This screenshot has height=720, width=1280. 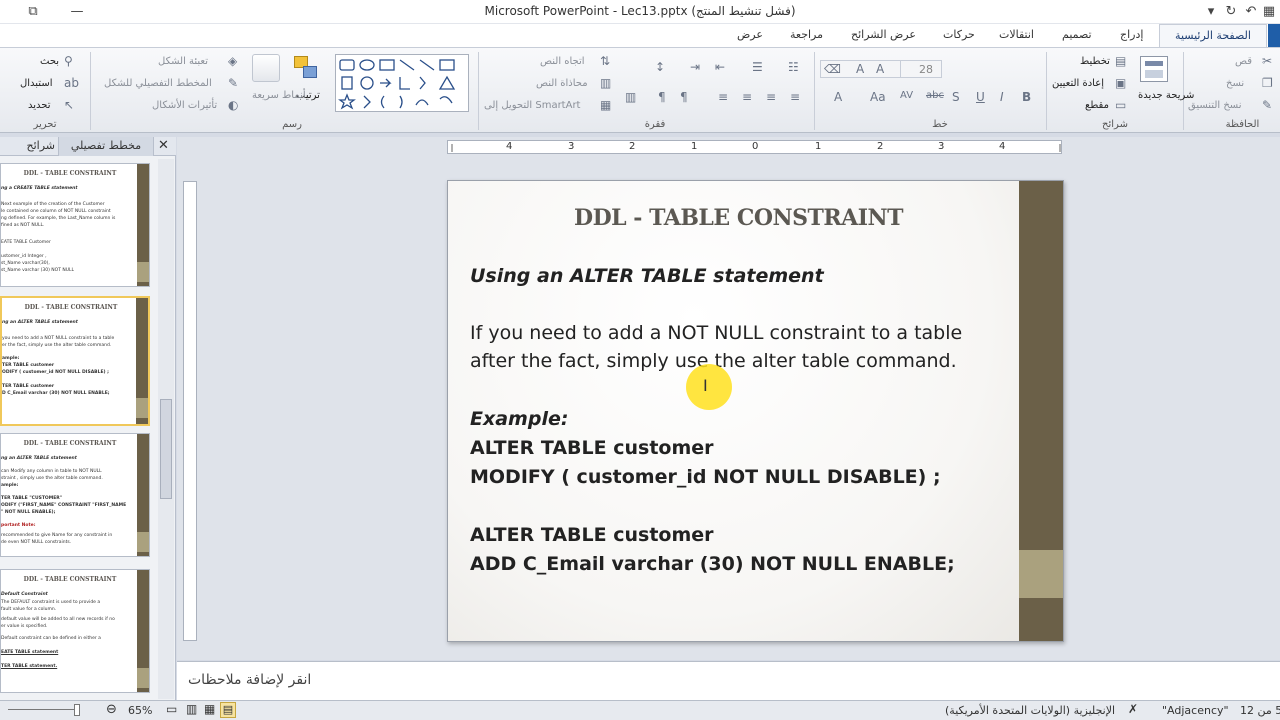 I want to click on copy-button: نسخ, so click(x=1235, y=83).